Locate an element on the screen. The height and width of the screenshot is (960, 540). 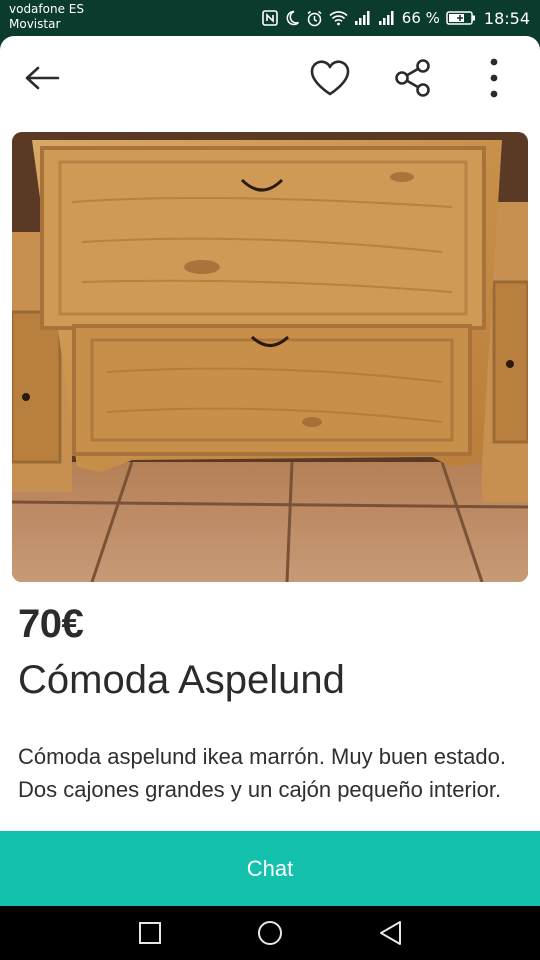
back-triangle-icon is located at coordinates (390, 933).